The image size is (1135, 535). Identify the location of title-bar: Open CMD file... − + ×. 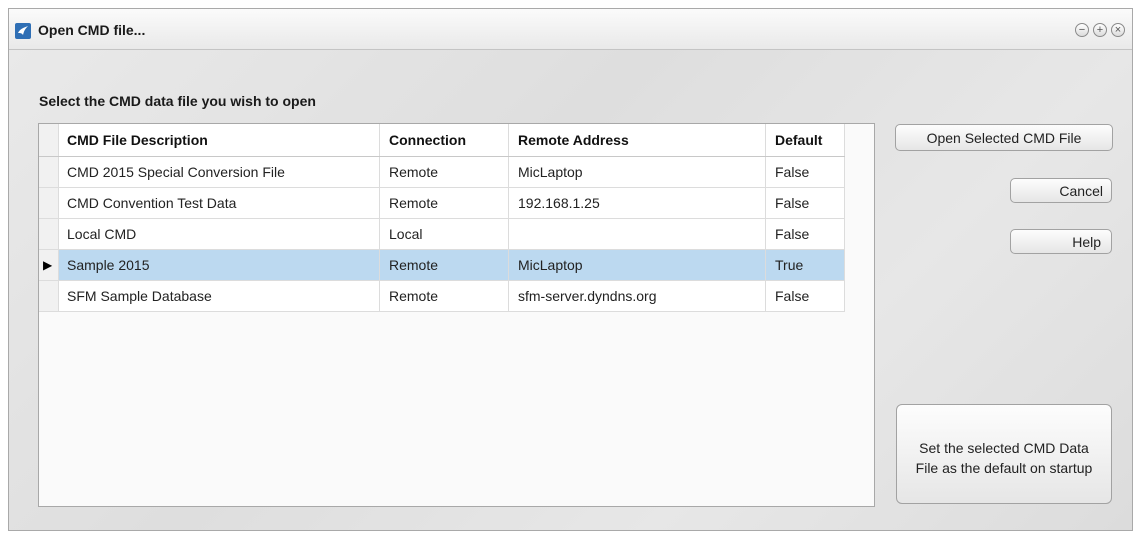
(570, 29).